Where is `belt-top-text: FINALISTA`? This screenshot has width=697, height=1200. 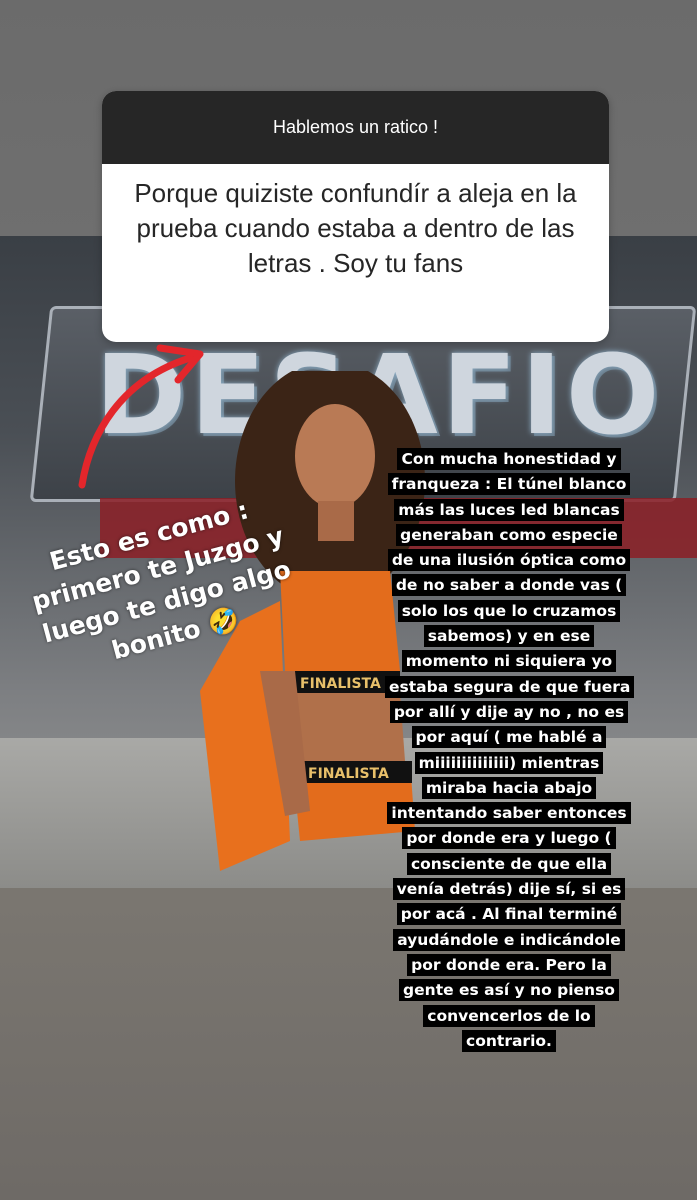 belt-top-text: FINALISTA is located at coordinates (340, 684).